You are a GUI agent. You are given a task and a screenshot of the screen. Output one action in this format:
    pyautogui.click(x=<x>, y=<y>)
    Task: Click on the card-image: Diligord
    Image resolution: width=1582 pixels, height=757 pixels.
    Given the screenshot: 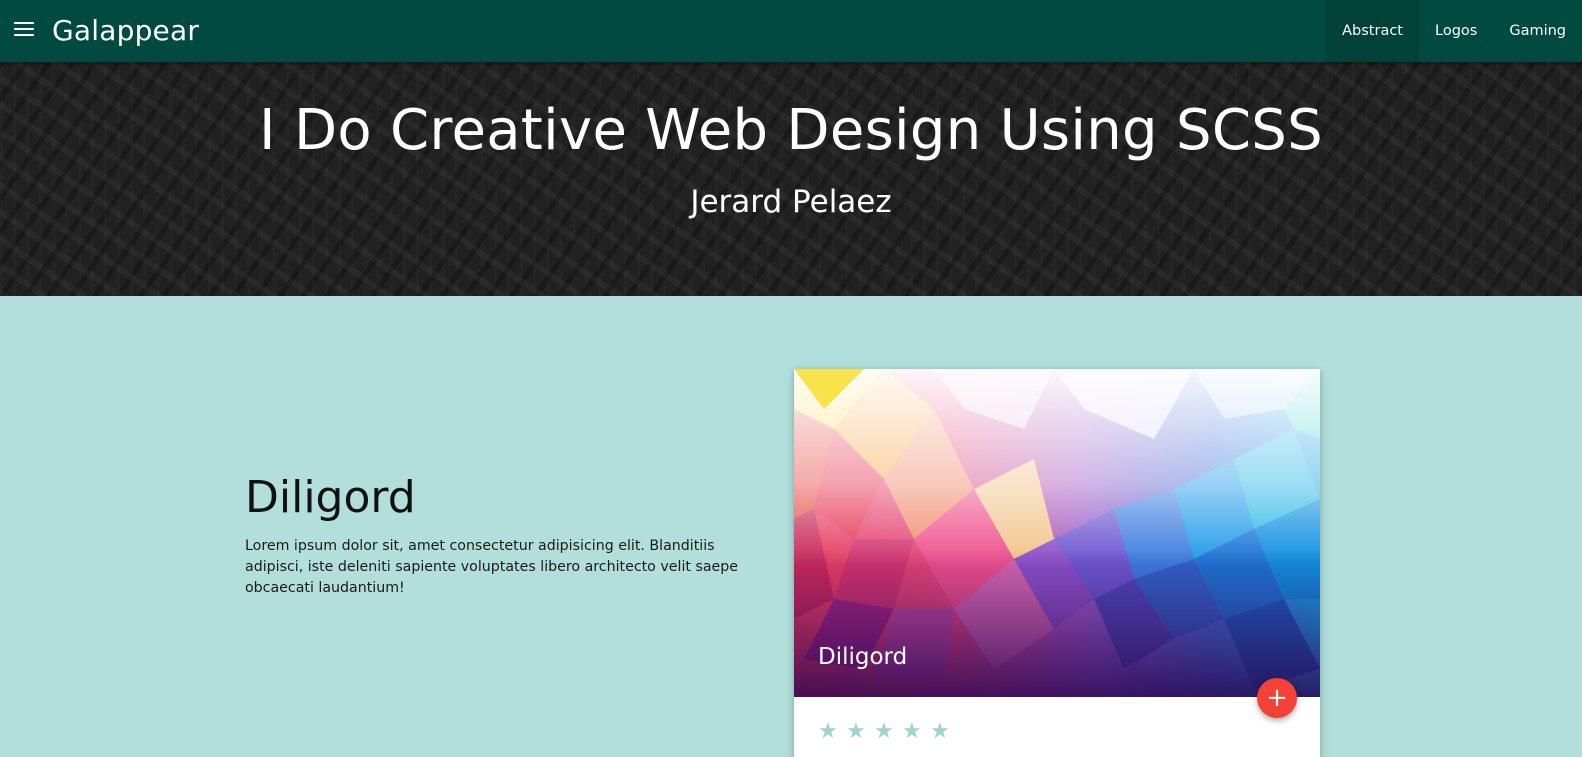 What is the action you would take?
    pyautogui.click(x=1057, y=533)
    